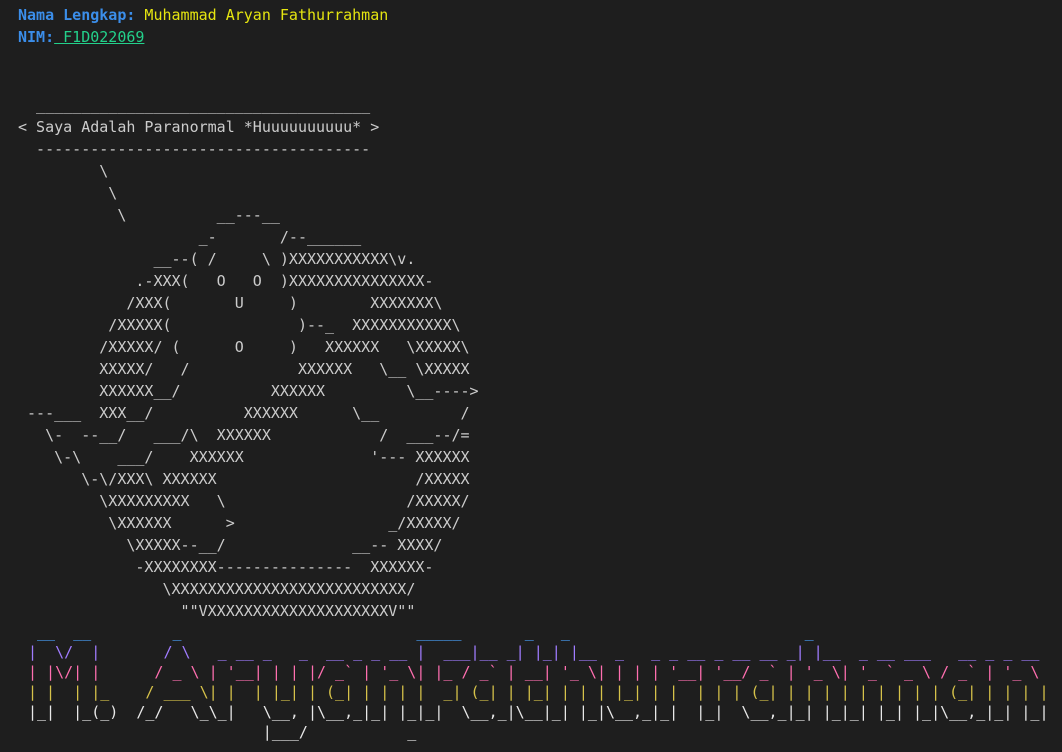  I want to click on speech-bubble-text: < Saya Adalah Paranormal *Huuuuuuuuuu* >, so click(199, 127).